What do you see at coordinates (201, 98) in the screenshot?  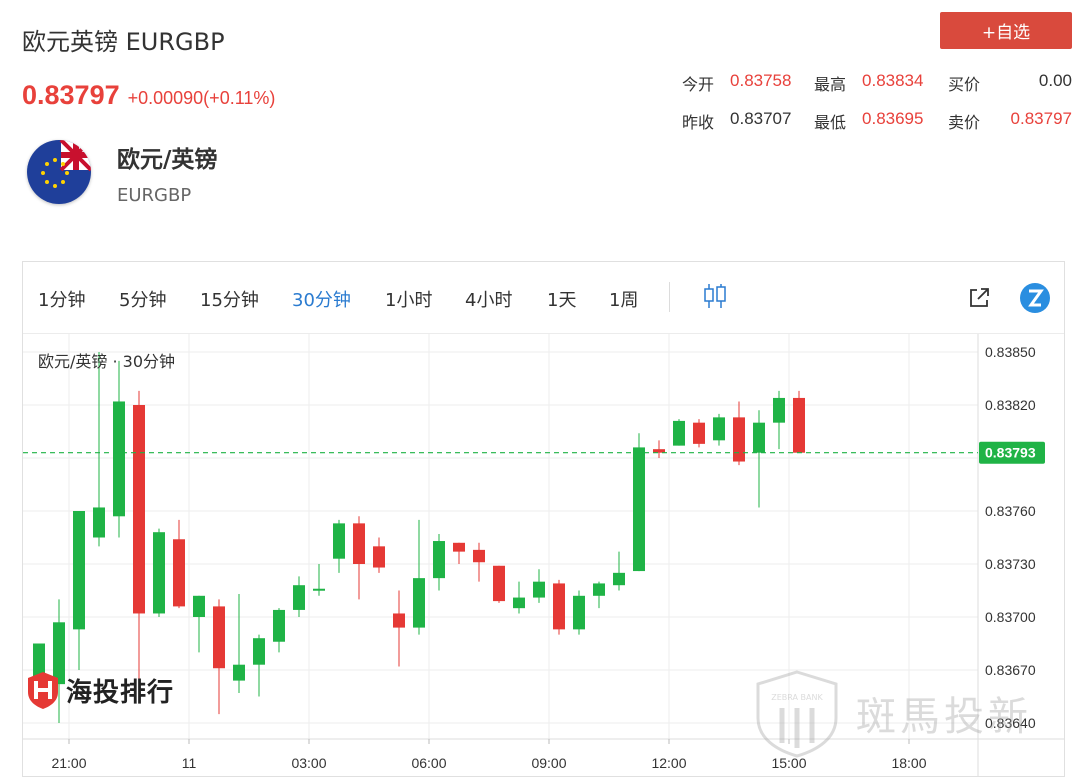 I see `price-change: +0.00090(+0.11%)` at bounding box center [201, 98].